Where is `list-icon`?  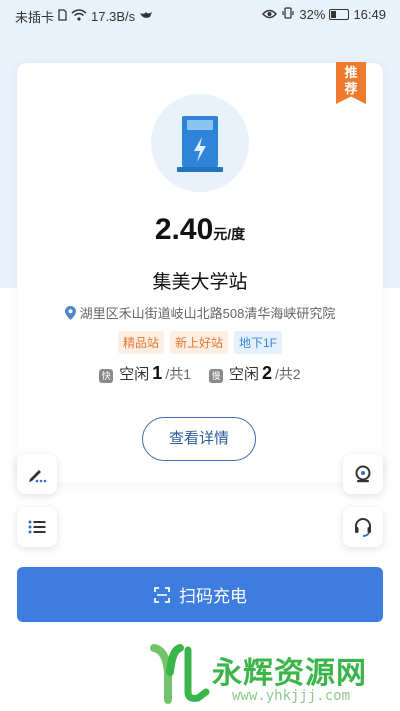
list-icon is located at coordinates (37, 527).